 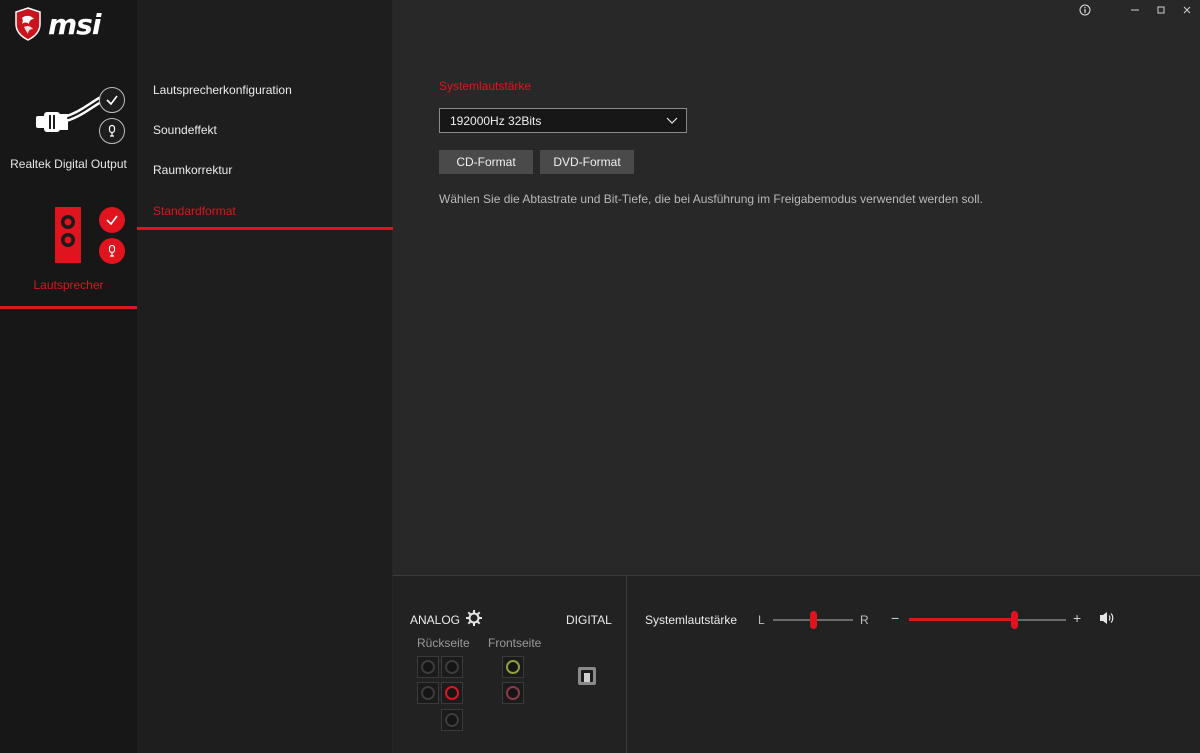 I want to click on analog-label: ANALOG, so click(x=435, y=620).